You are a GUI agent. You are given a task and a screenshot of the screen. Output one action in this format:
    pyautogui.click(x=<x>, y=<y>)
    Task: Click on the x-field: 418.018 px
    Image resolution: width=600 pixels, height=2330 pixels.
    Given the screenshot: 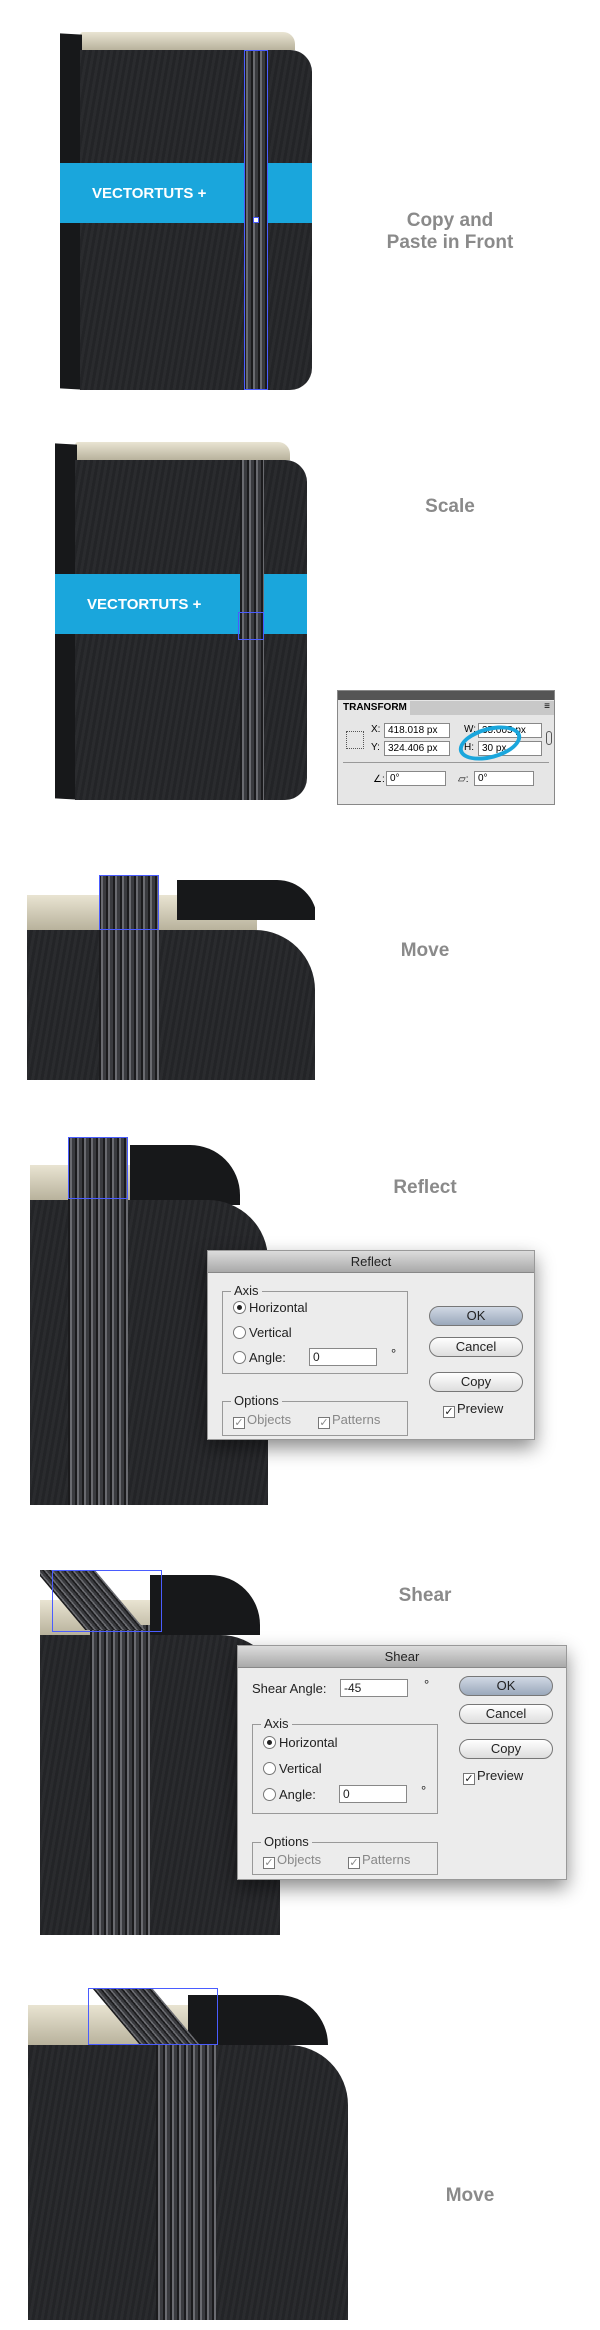 What is the action you would take?
    pyautogui.click(x=417, y=730)
    